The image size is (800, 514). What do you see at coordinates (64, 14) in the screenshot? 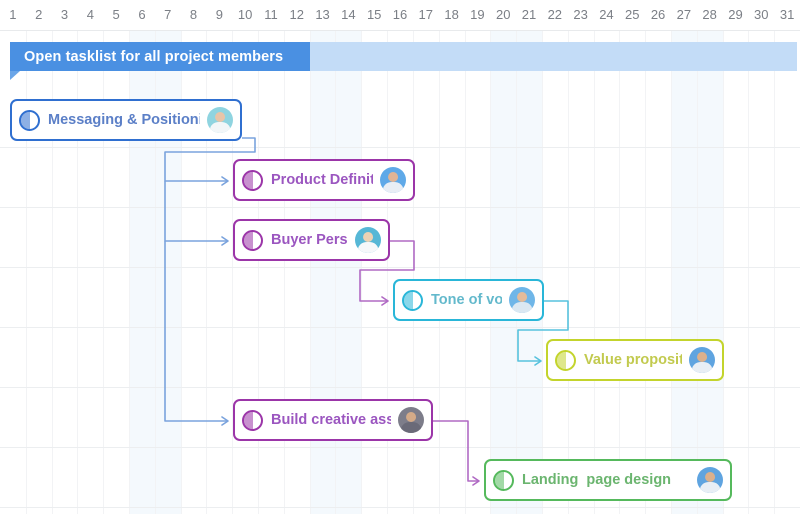
I see `timeline-day-3: 3` at bounding box center [64, 14].